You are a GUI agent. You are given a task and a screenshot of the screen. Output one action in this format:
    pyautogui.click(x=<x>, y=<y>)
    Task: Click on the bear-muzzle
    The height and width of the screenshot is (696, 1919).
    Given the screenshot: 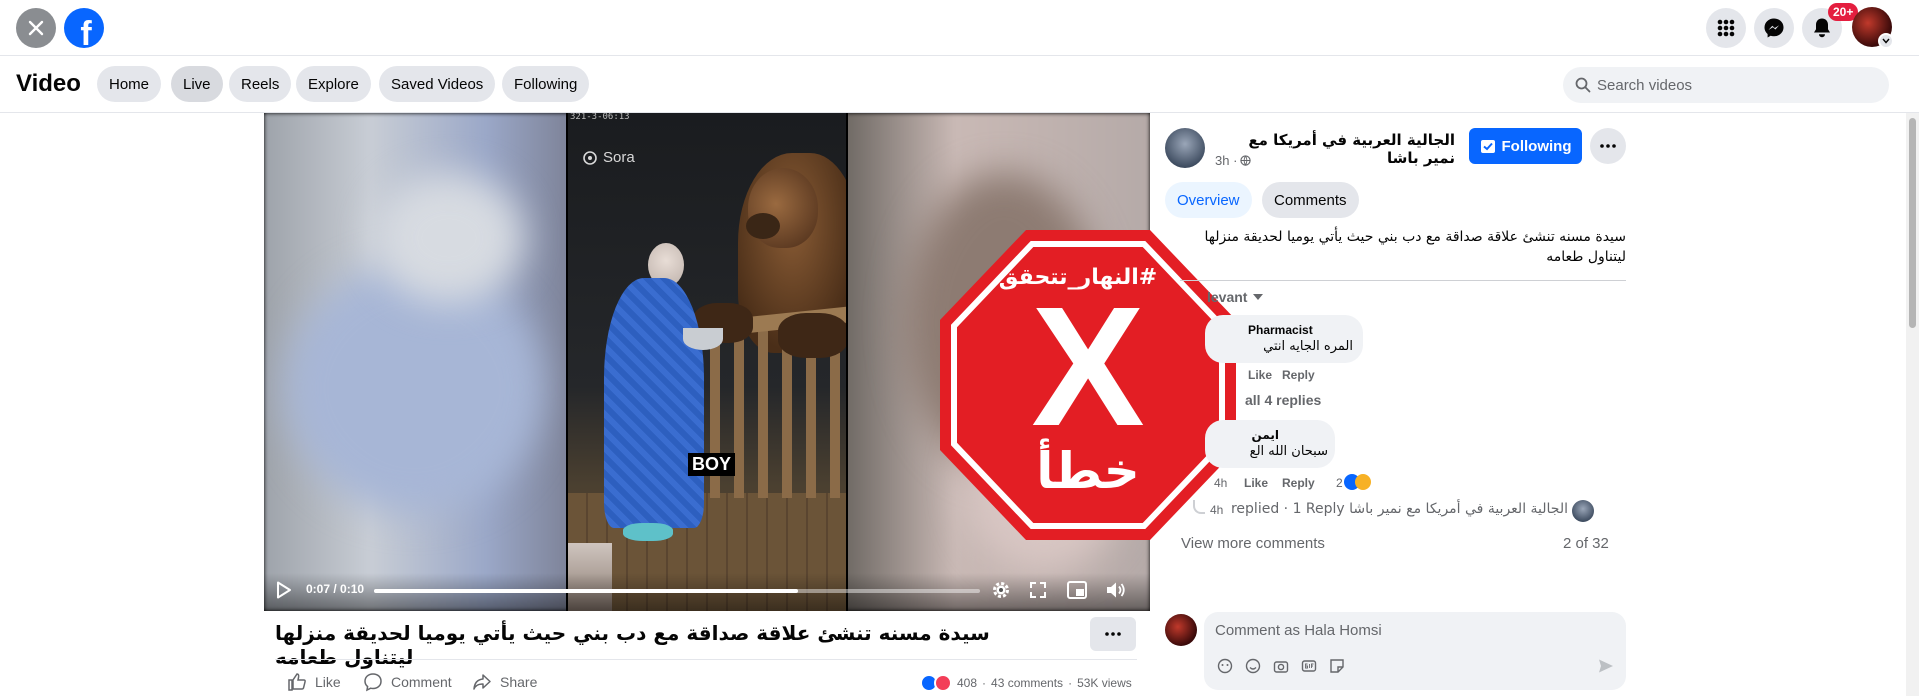 What is the action you would take?
    pyautogui.click(x=763, y=226)
    